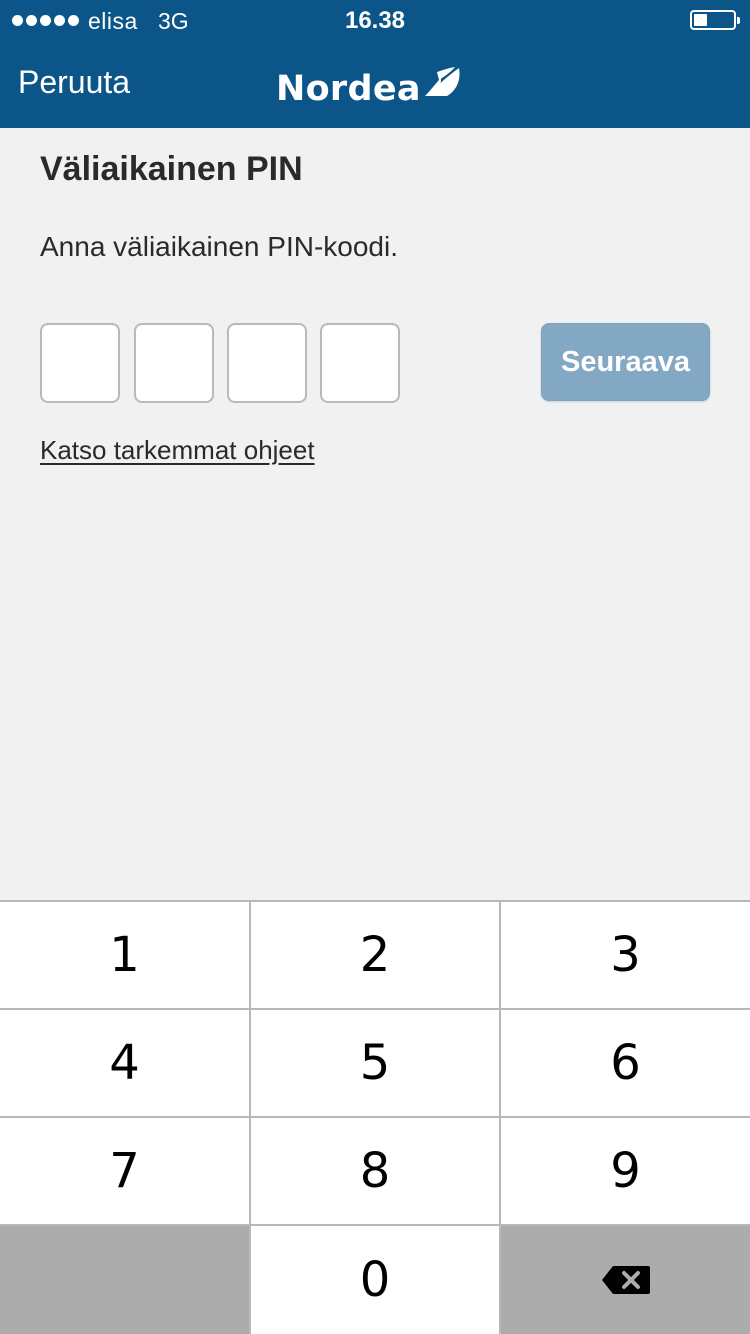 Image resolution: width=750 pixels, height=1334 pixels. What do you see at coordinates (375, 955) in the screenshot?
I see `key-2: 2` at bounding box center [375, 955].